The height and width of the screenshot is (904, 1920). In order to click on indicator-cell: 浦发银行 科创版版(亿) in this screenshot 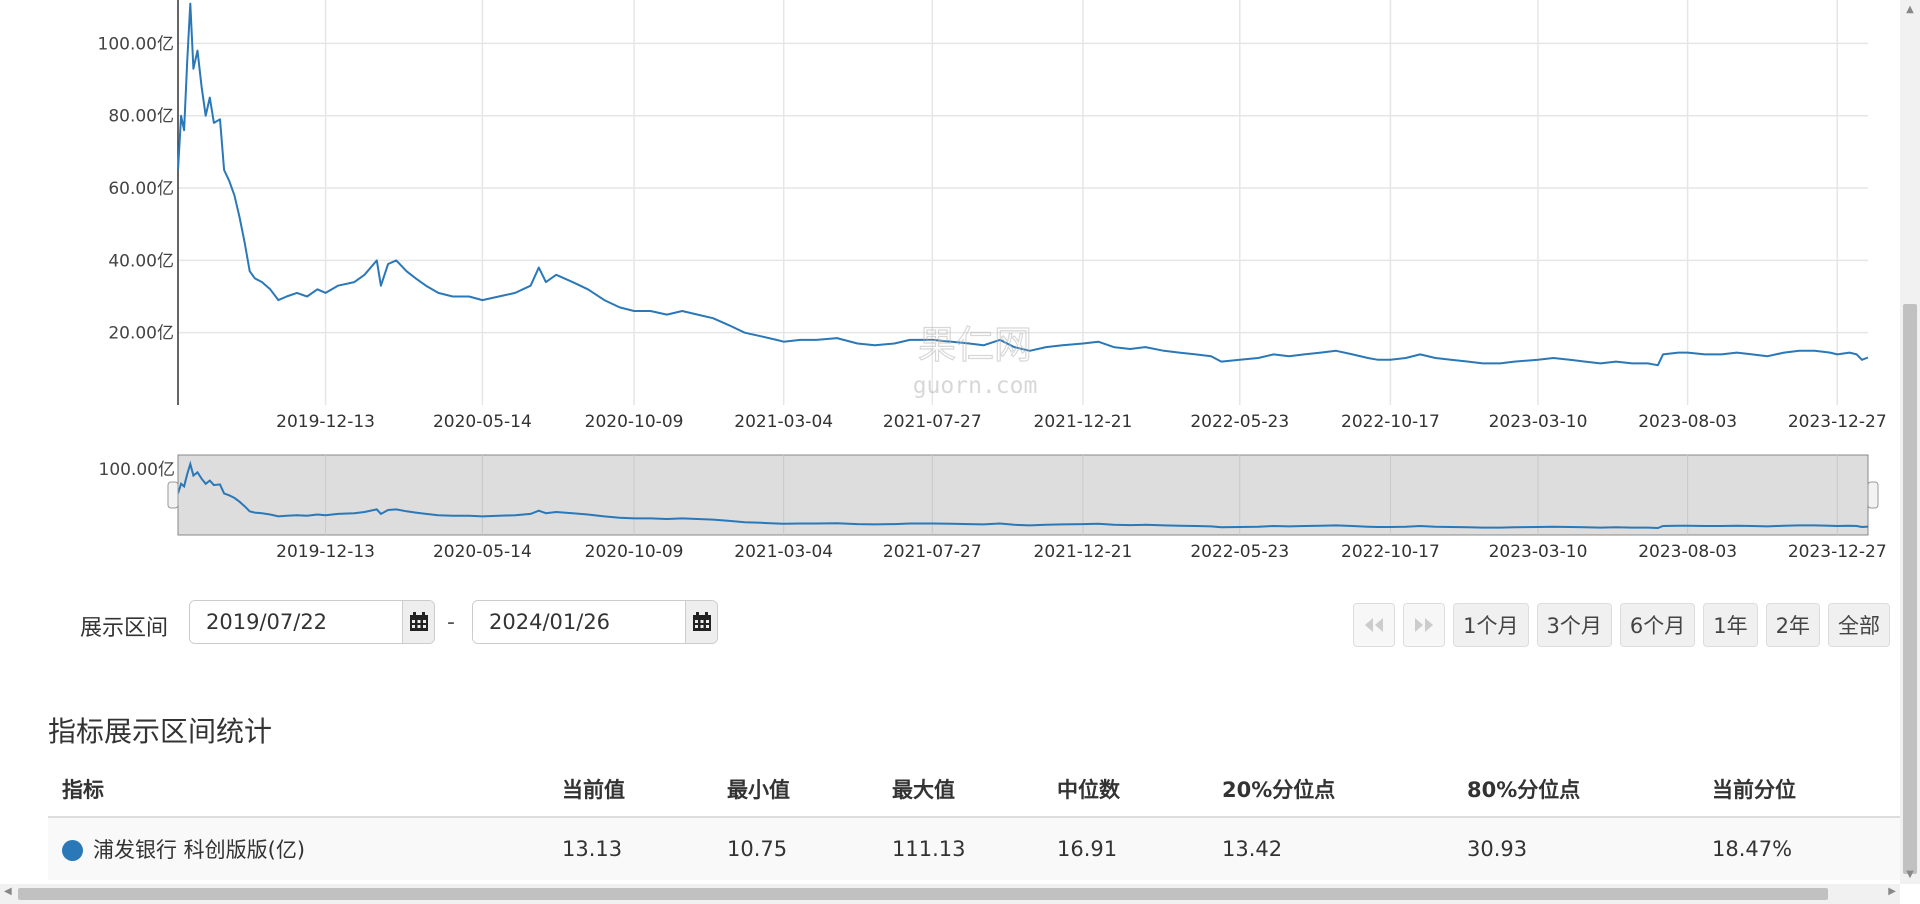, I will do `click(298, 848)`.